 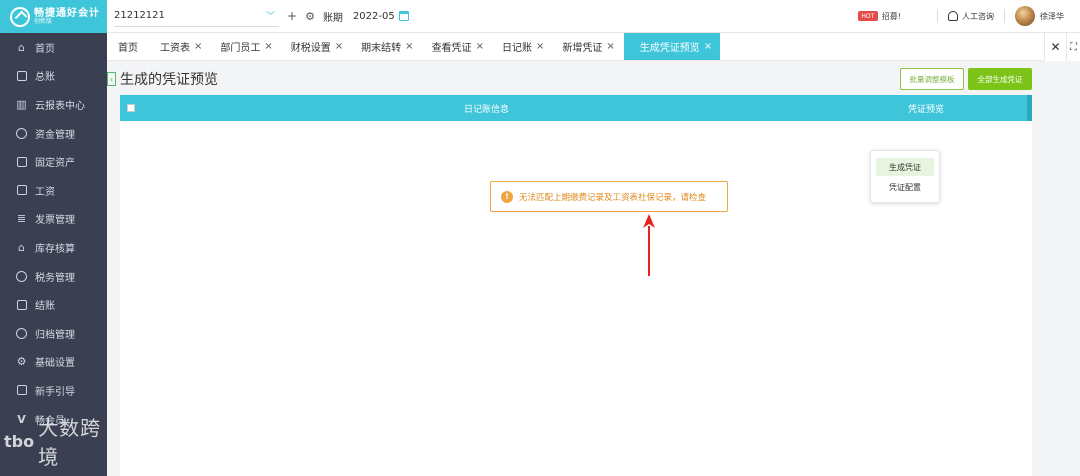 I want to click on sidebar-item-checkout: 结账, so click(x=53, y=304).